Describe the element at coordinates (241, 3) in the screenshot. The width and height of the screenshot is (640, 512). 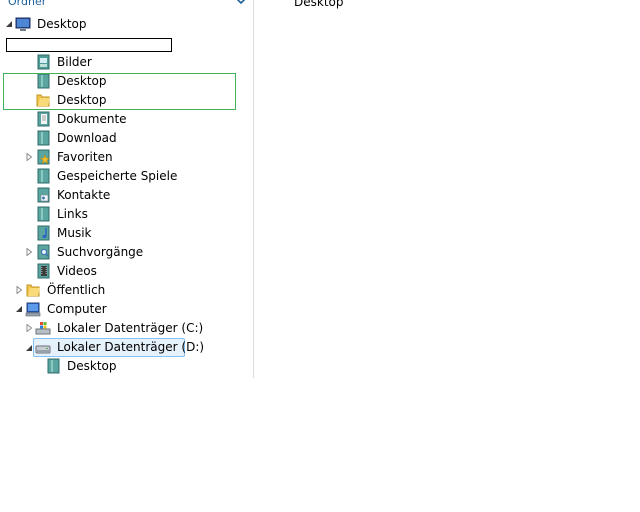
I see `chevron-down-icon` at that location.